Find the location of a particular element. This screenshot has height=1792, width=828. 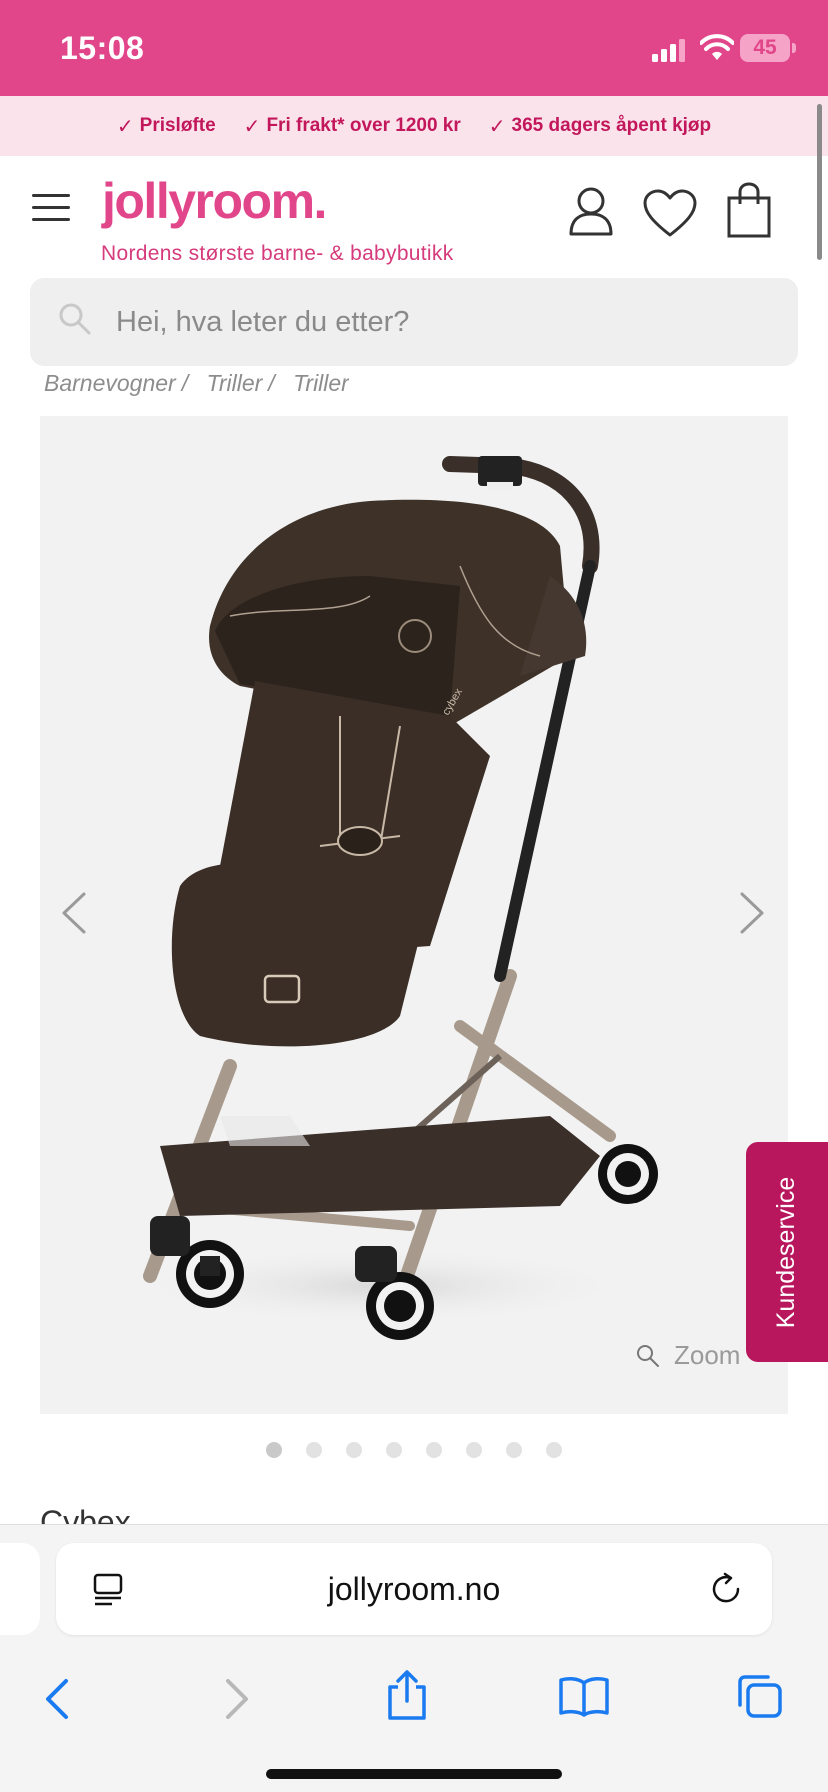

account-icon is located at coordinates (591, 211).